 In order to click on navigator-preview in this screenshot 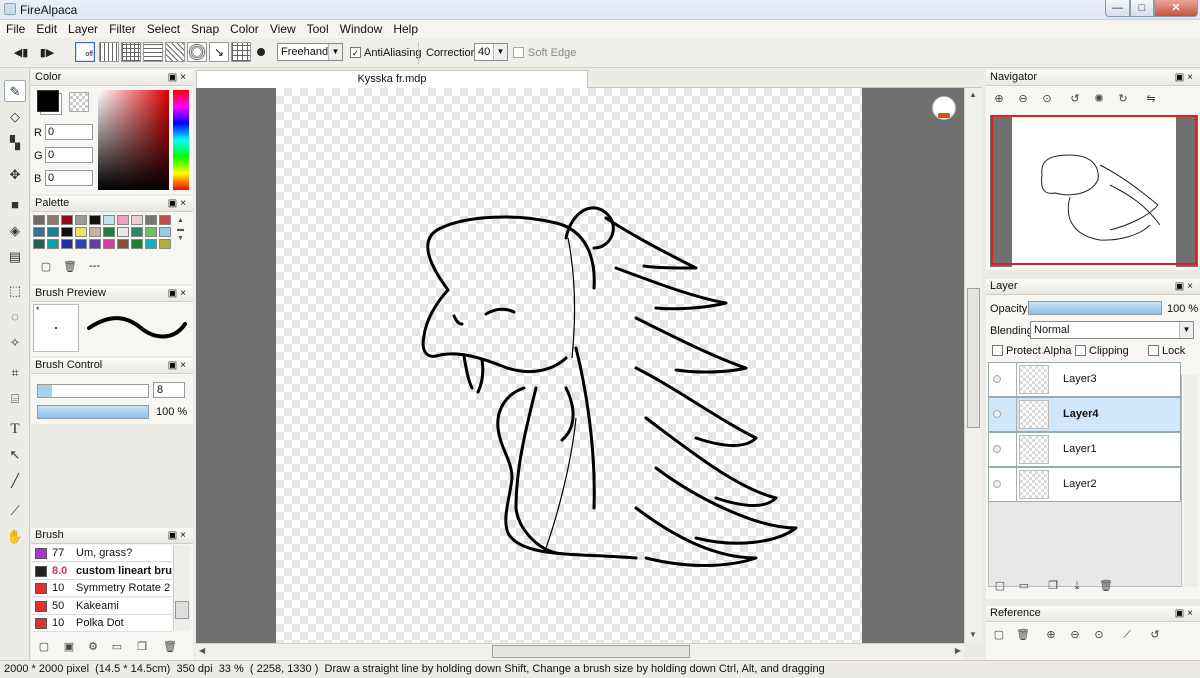, I will do `click(1094, 191)`.